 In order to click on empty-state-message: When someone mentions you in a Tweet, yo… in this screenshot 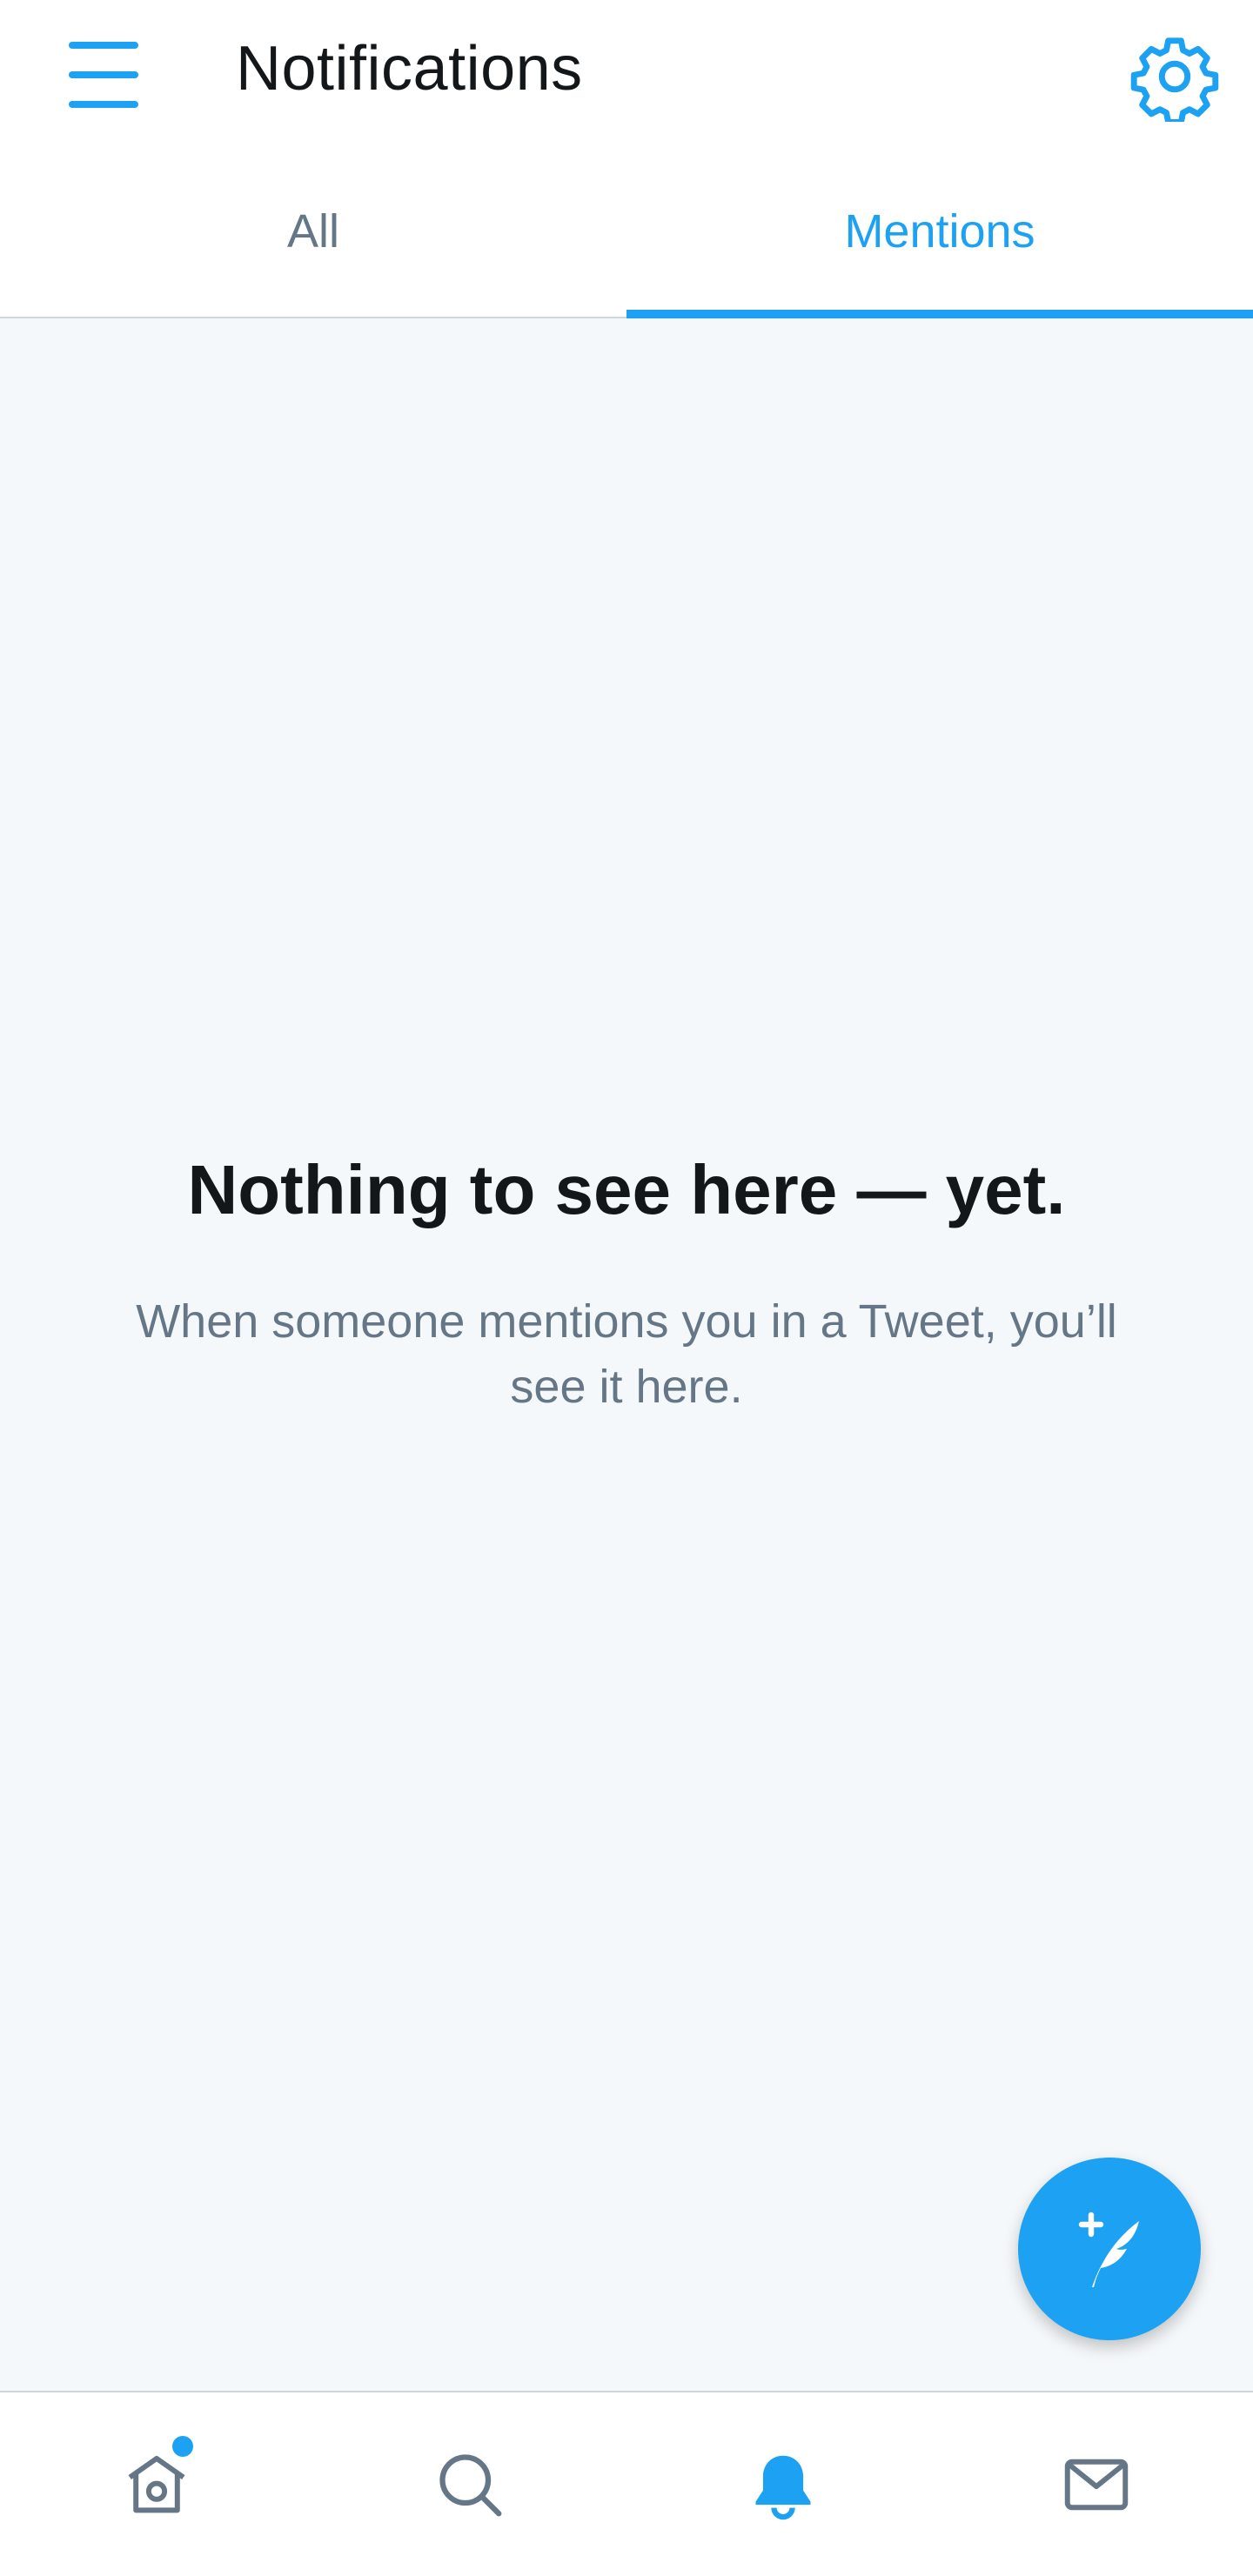, I will do `click(626, 1354)`.